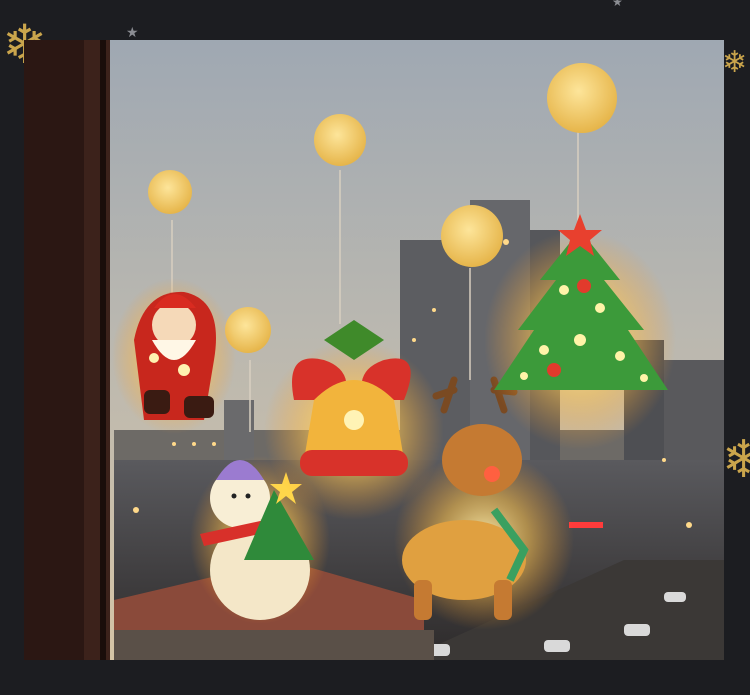 This screenshot has width=750, height=695. I want to click on snowflake-top-right-icon: ❄, so click(735, 62).